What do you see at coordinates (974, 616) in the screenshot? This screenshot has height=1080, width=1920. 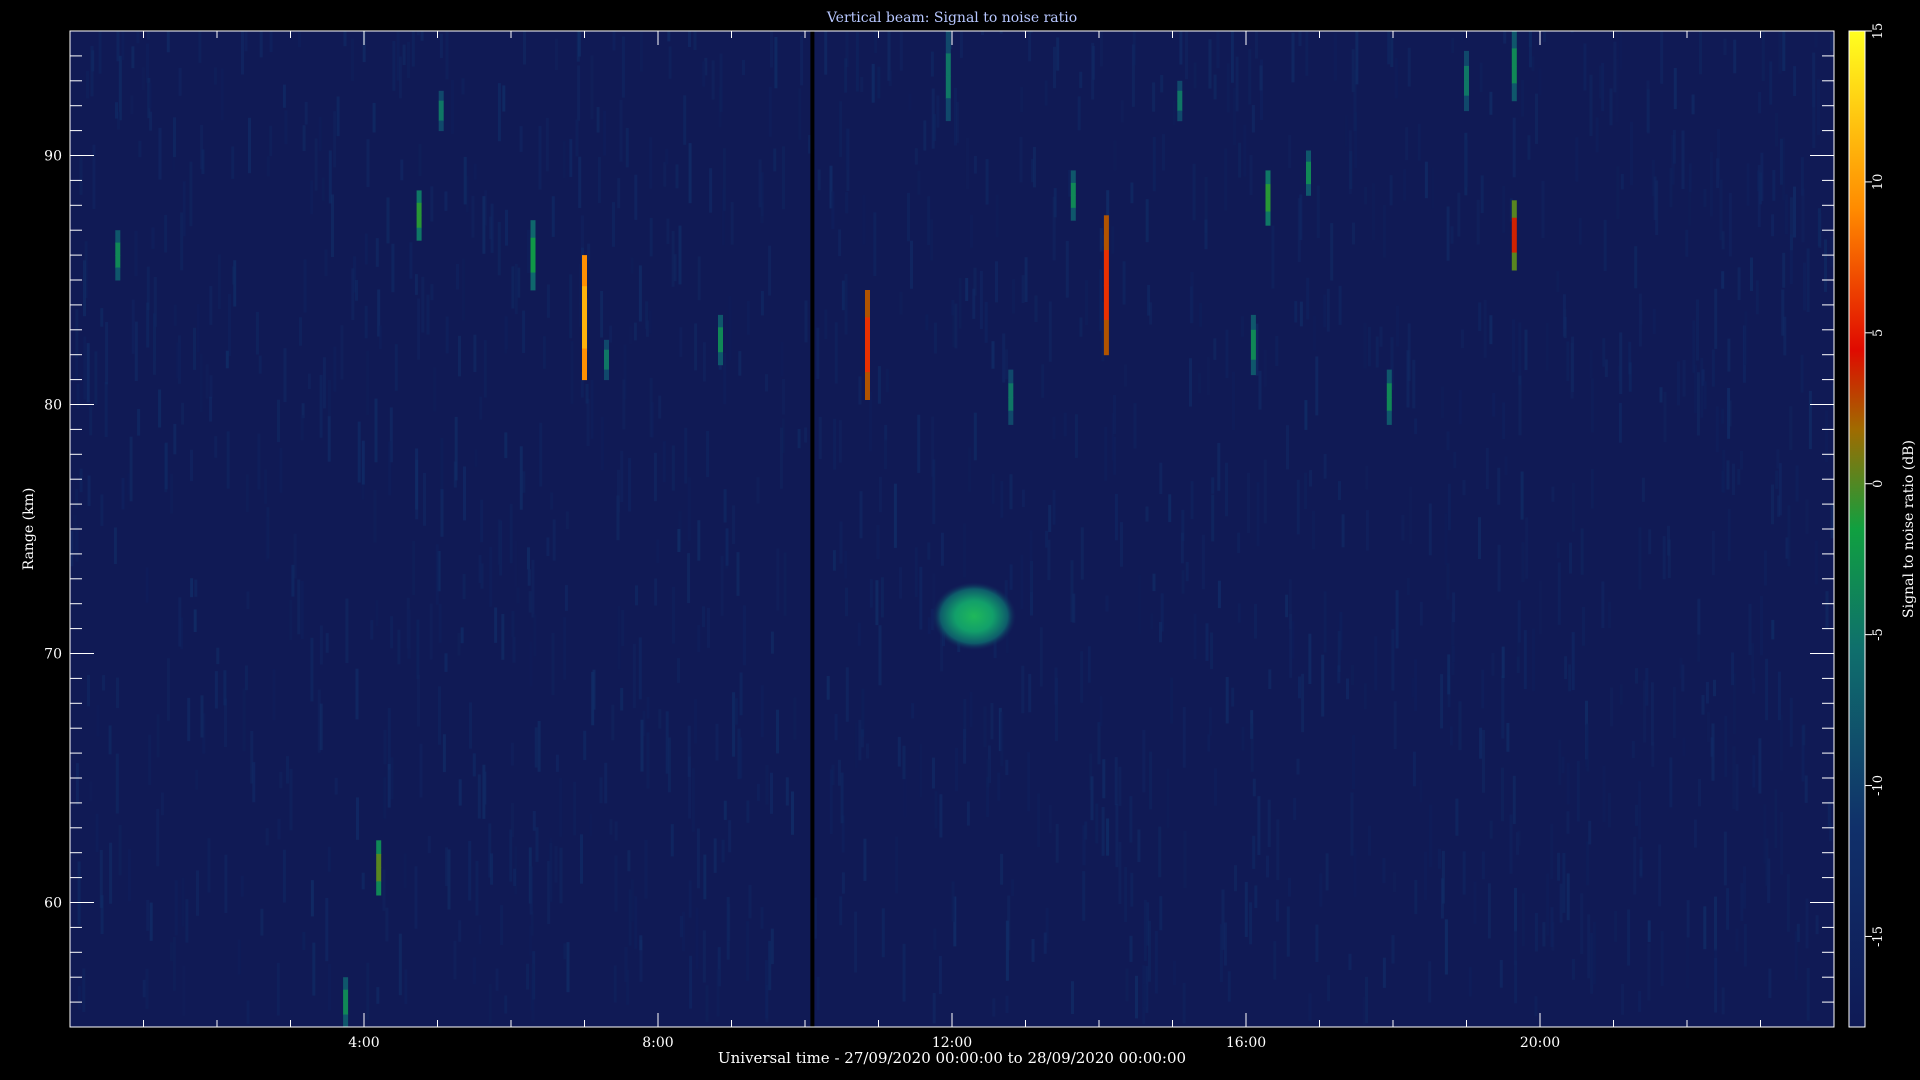 I see `snr-blob` at bounding box center [974, 616].